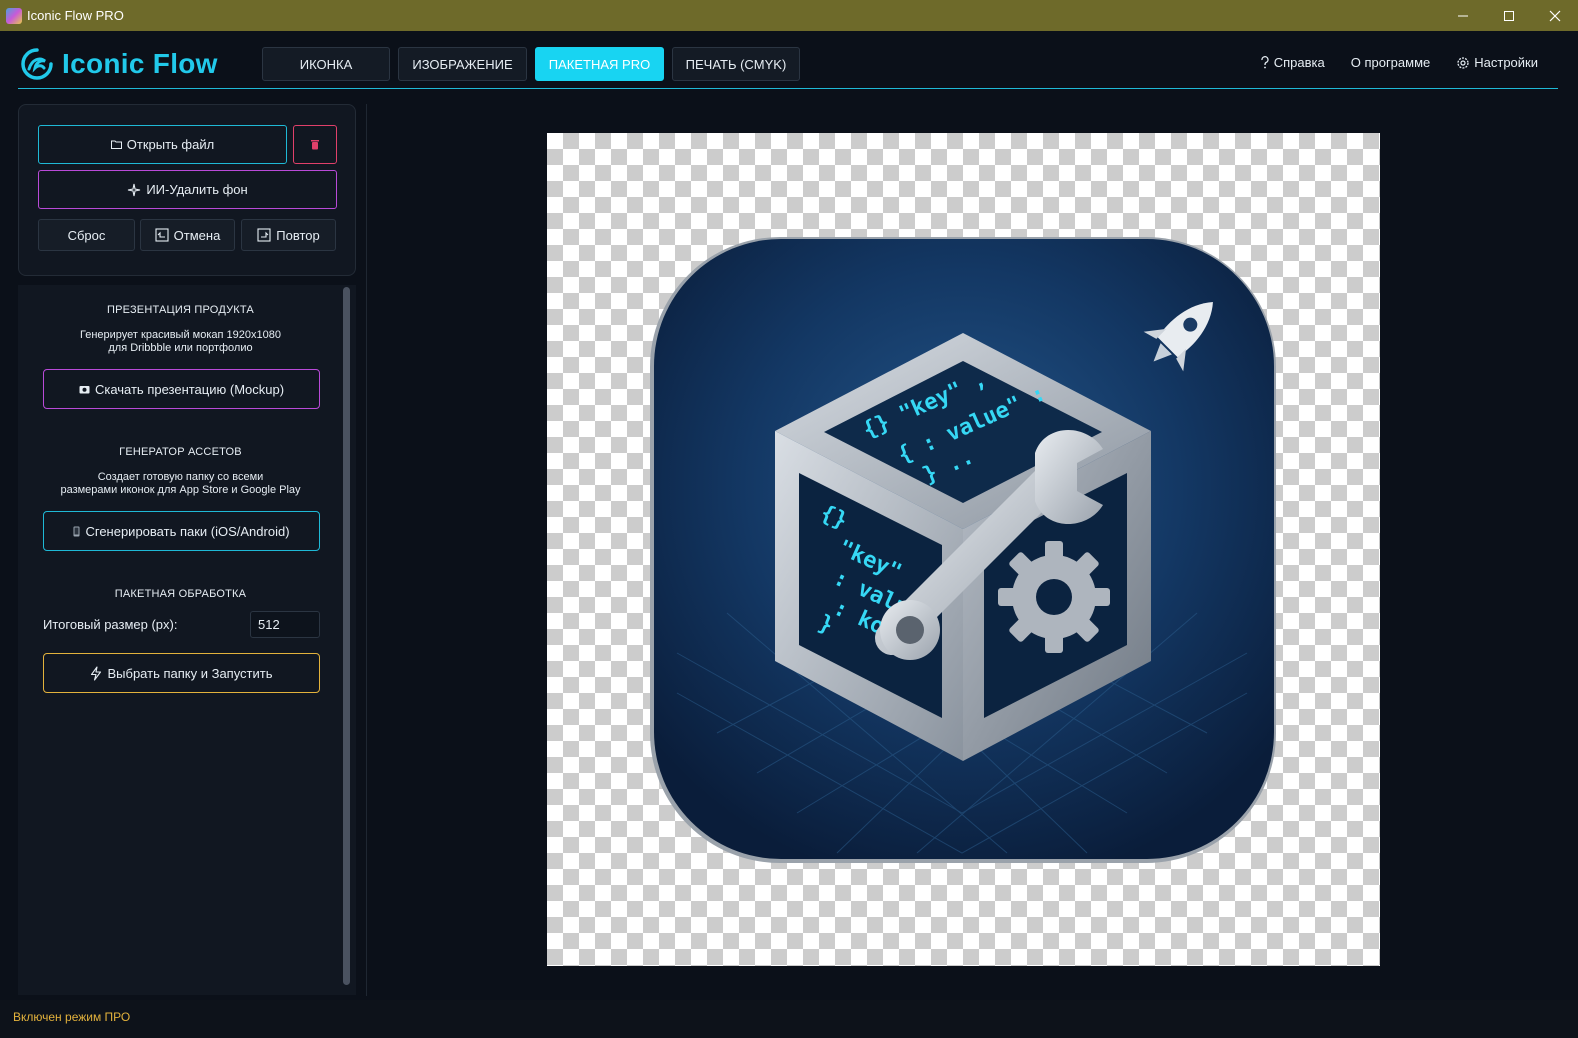  What do you see at coordinates (326, 64) in the screenshot?
I see `tab-icon: ИКОНКА` at bounding box center [326, 64].